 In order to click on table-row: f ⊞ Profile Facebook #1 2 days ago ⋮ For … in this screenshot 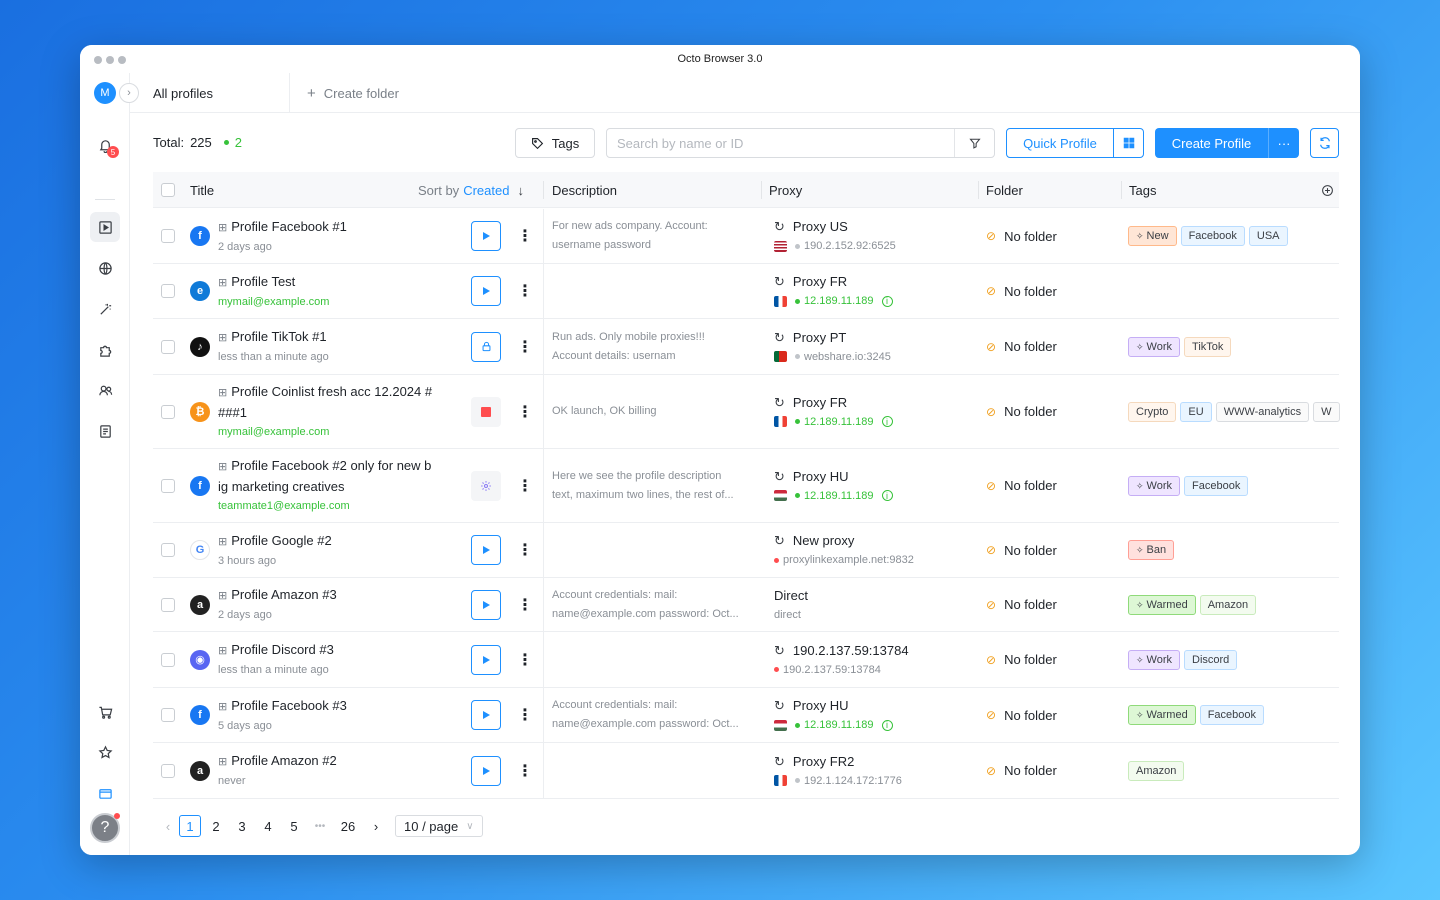, I will do `click(746, 236)`.